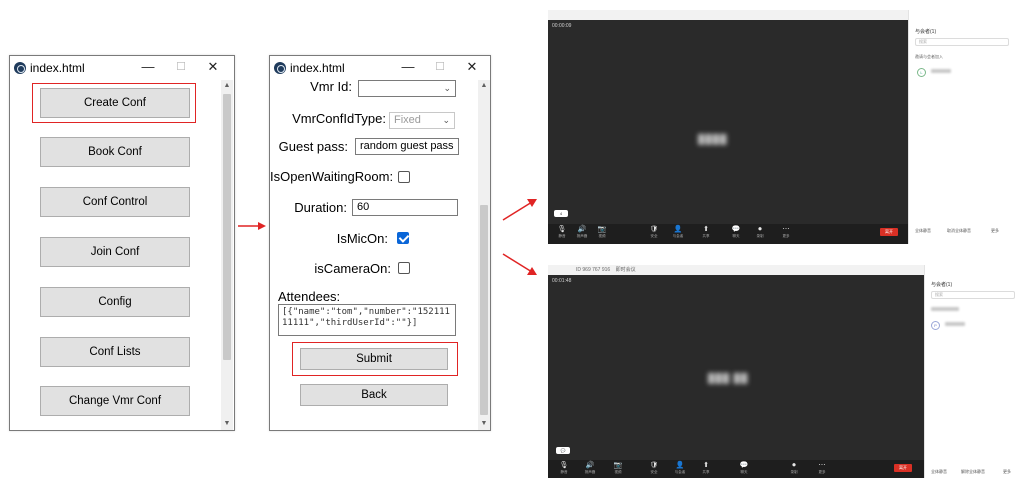  What do you see at coordinates (519, 264) in the screenshot?
I see `arrow-down-right-icon` at bounding box center [519, 264].